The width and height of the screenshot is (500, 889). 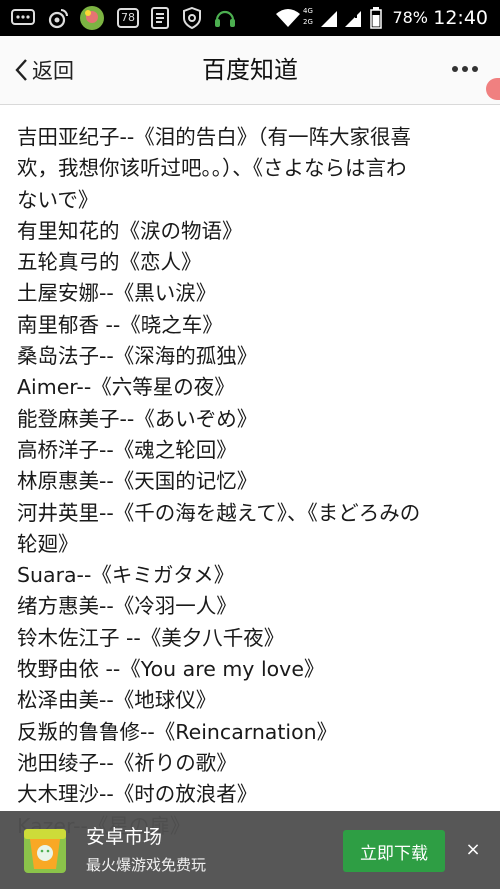 What do you see at coordinates (151, 637) in the screenshot?
I see `content-line: 铃木佐江子 --《美夕八千夜》` at bounding box center [151, 637].